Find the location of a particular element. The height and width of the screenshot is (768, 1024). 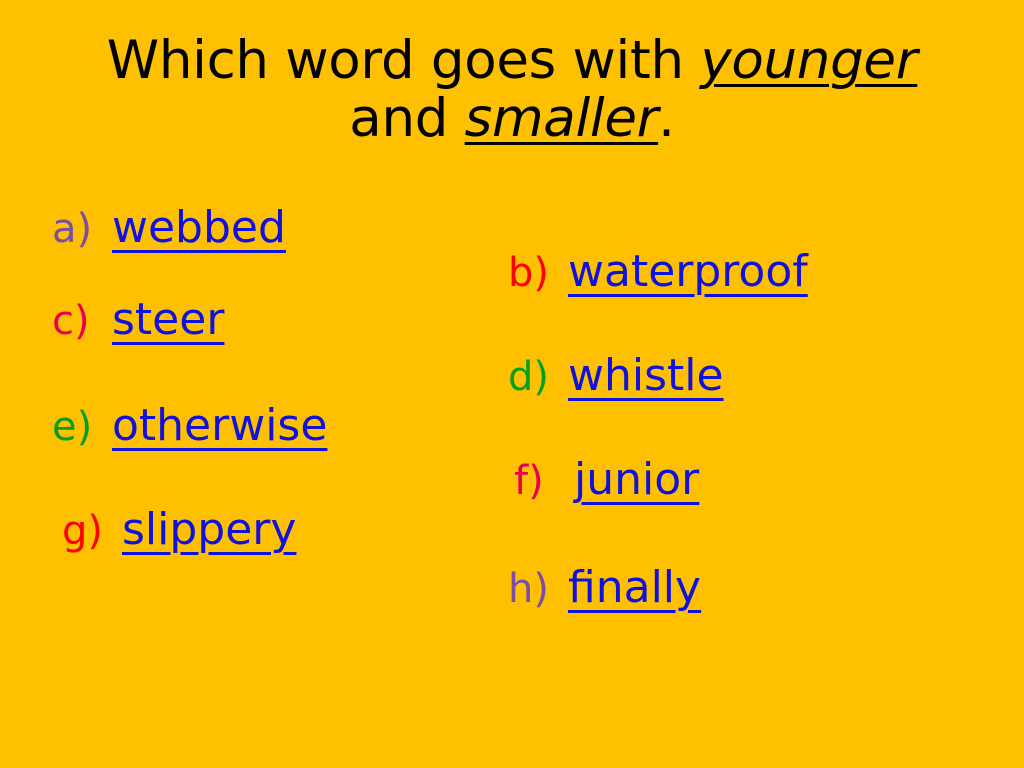

answer-word-f: junior is located at coordinates (636, 480).